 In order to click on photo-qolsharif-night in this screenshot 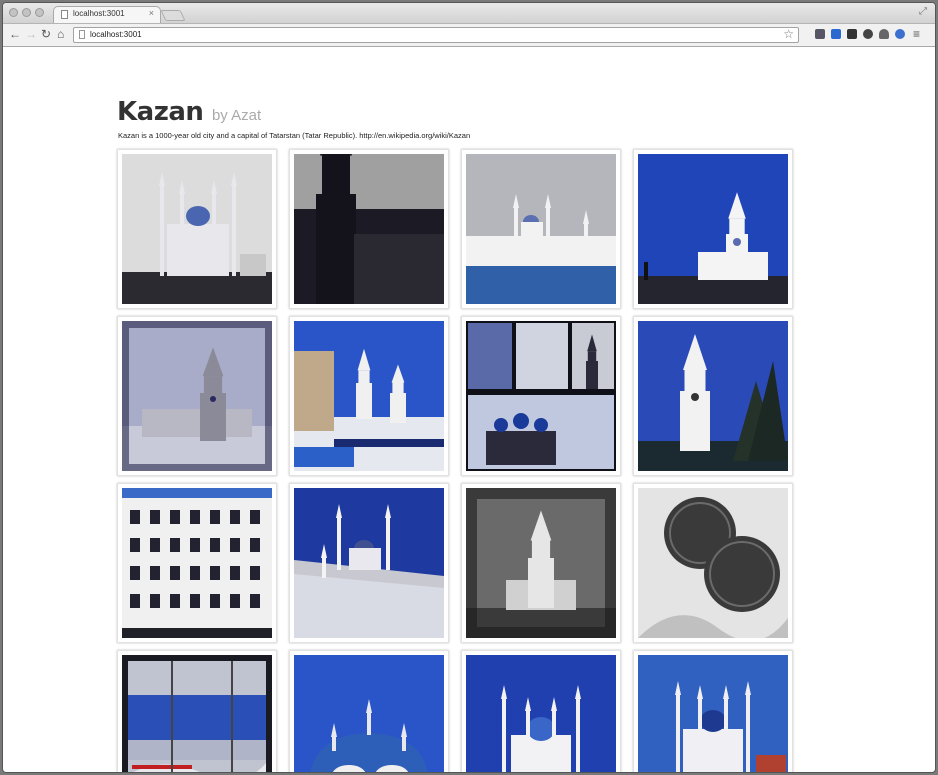, I will do `click(541, 711)`.